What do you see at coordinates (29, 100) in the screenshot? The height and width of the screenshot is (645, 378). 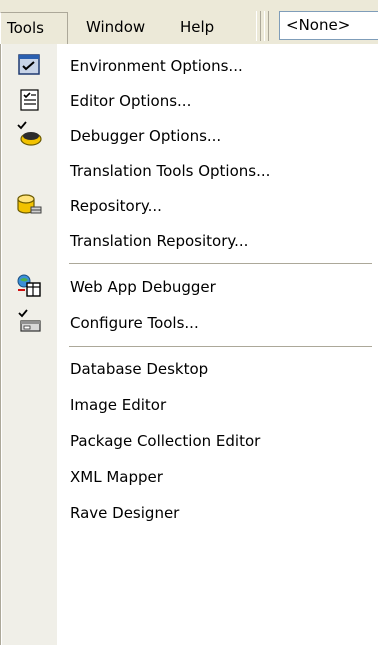 I see `editor-options-icon` at bounding box center [29, 100].